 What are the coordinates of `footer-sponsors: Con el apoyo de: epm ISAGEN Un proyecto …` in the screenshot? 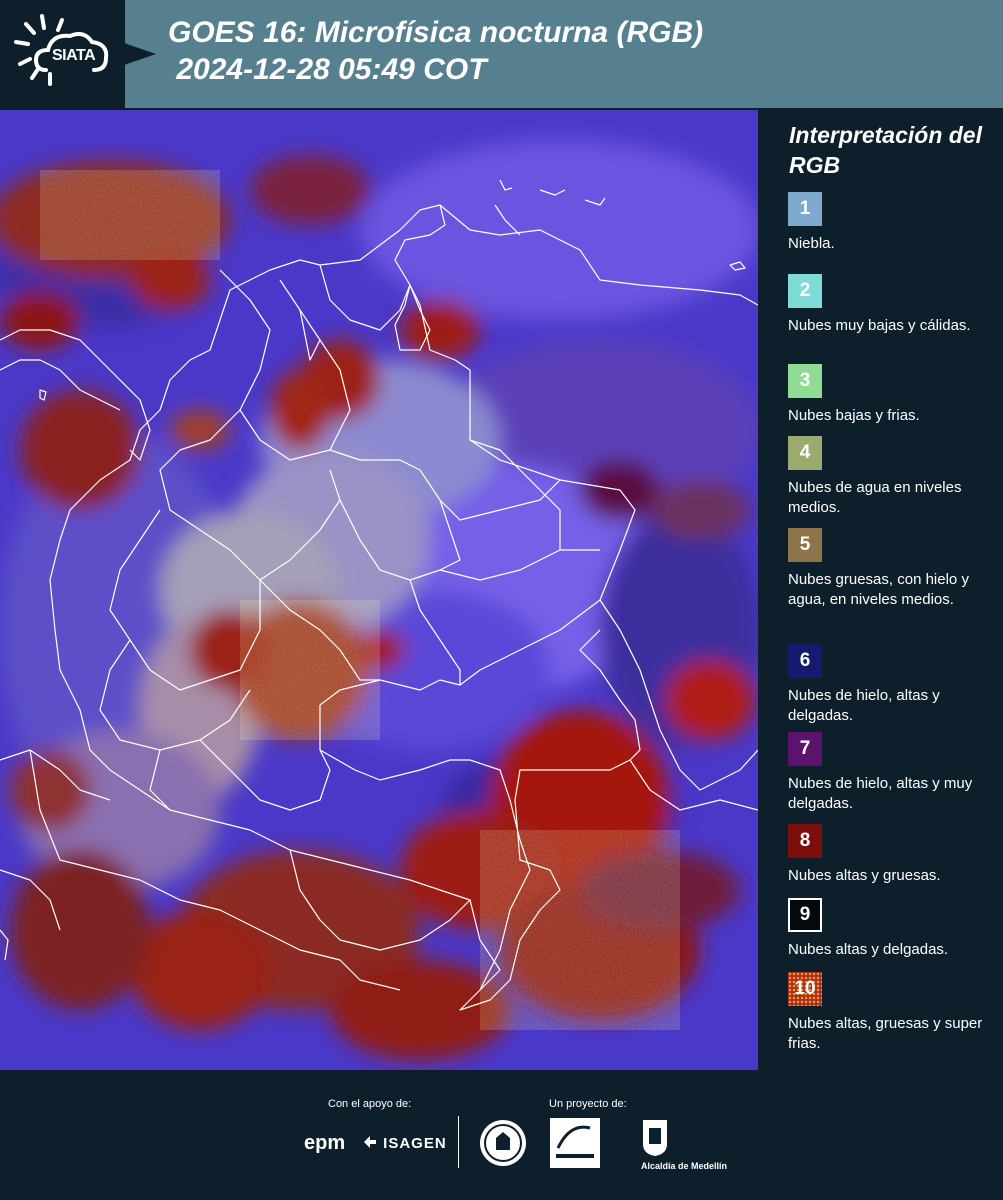 It's located at (501, 1135).